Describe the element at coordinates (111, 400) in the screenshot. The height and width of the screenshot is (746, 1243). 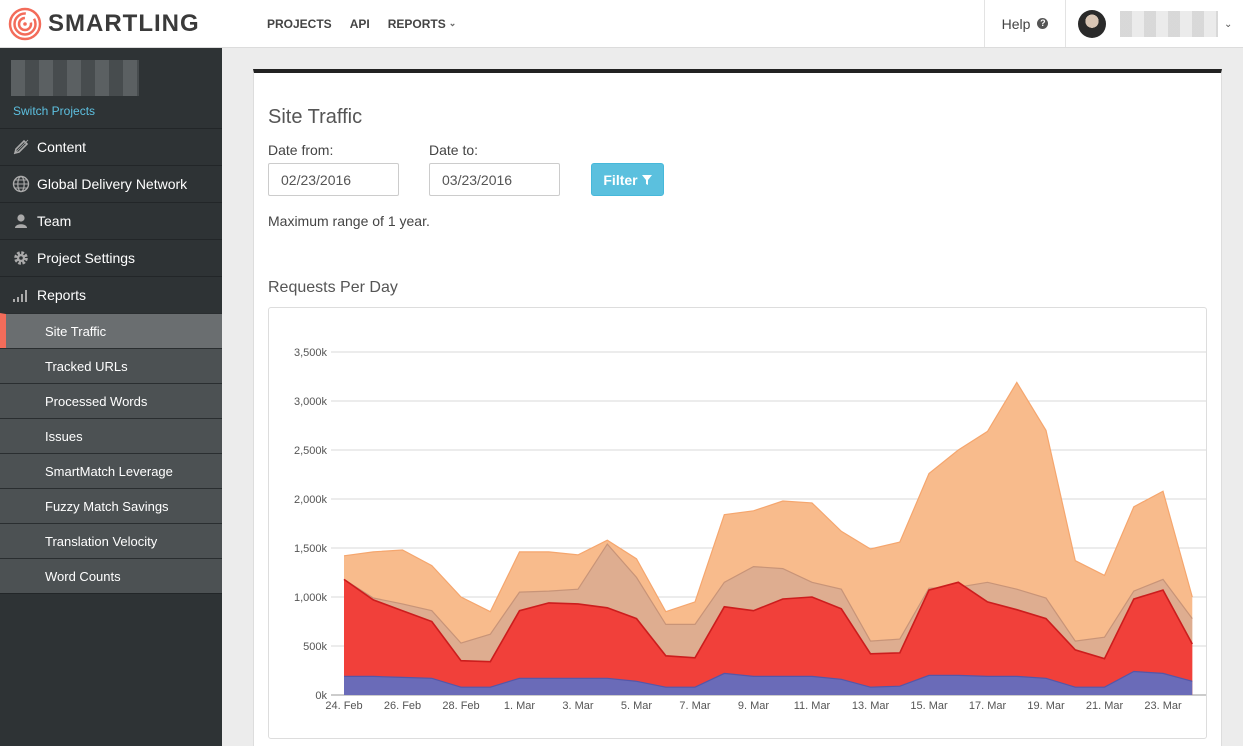
I see `sidebar-subitem-processed-words: Processed Words` at that location.